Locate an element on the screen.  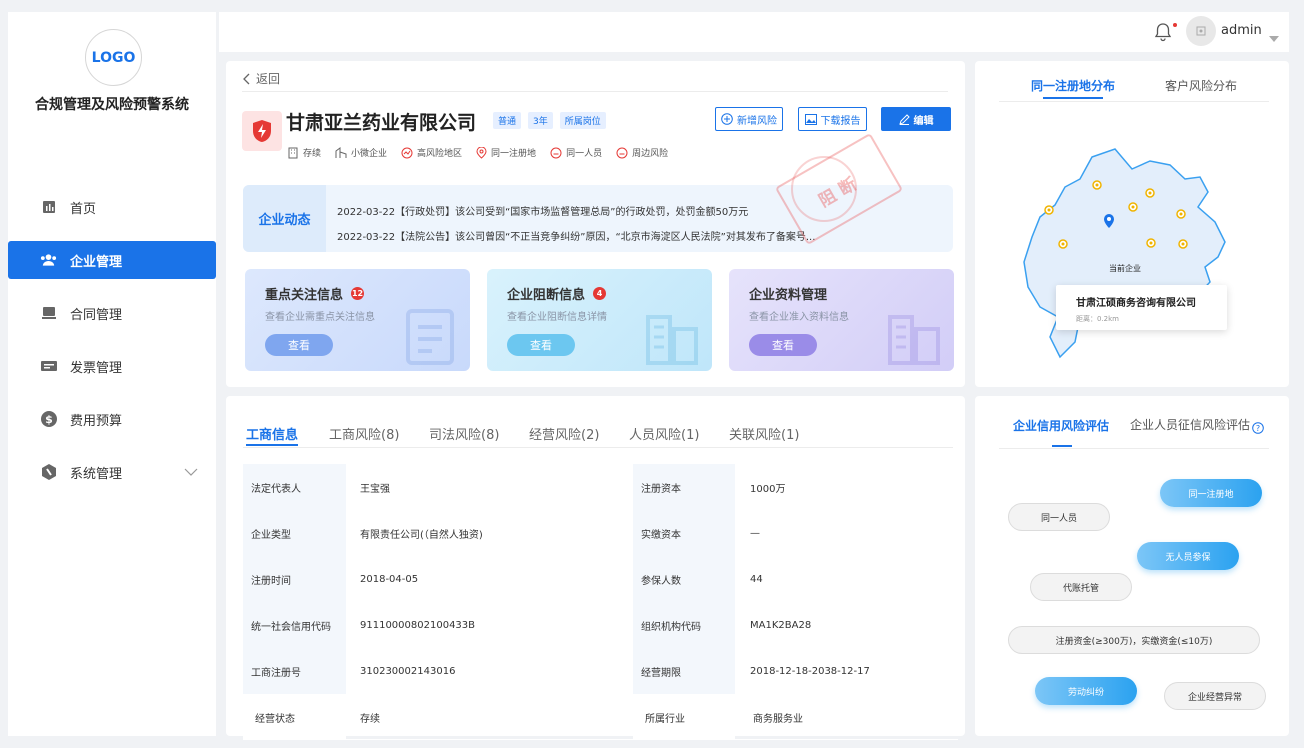
risk-tag: 同一人员 is located at coordinates (1059, 517).